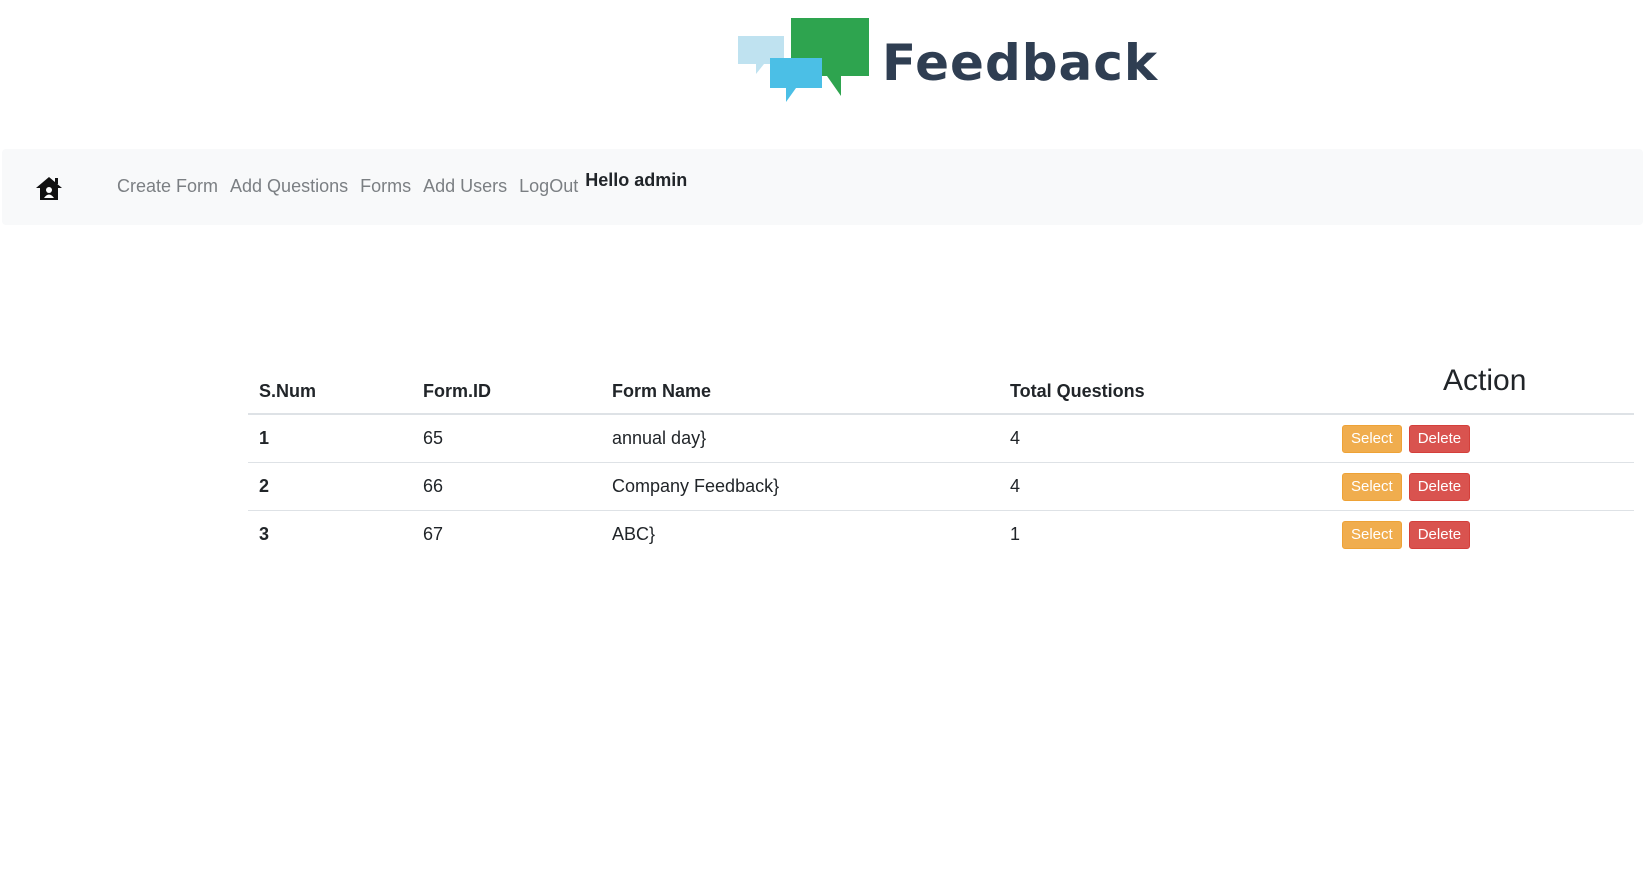 This screenshot has width=1643, height=890. Describe the element at coordinates (49, 188) in the screenshot. I see `home-icon` at that location.